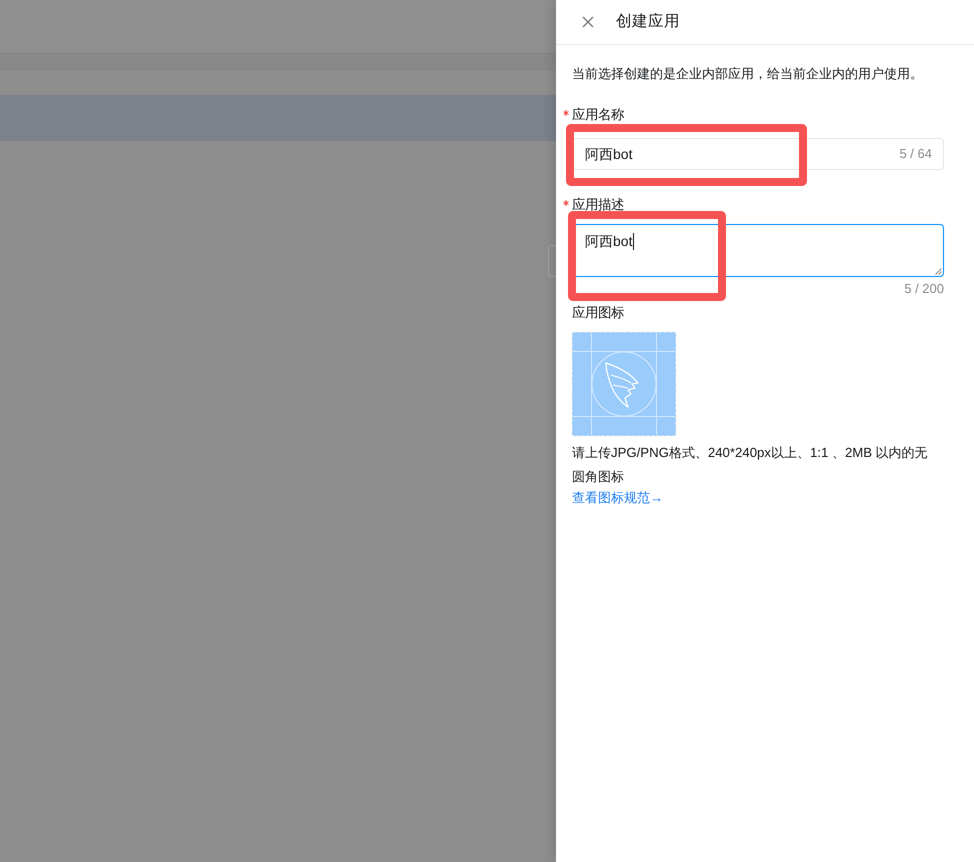 This screenshot has width=974, height=862. I want to click on field-label: 应用名称, so click(598, 115).